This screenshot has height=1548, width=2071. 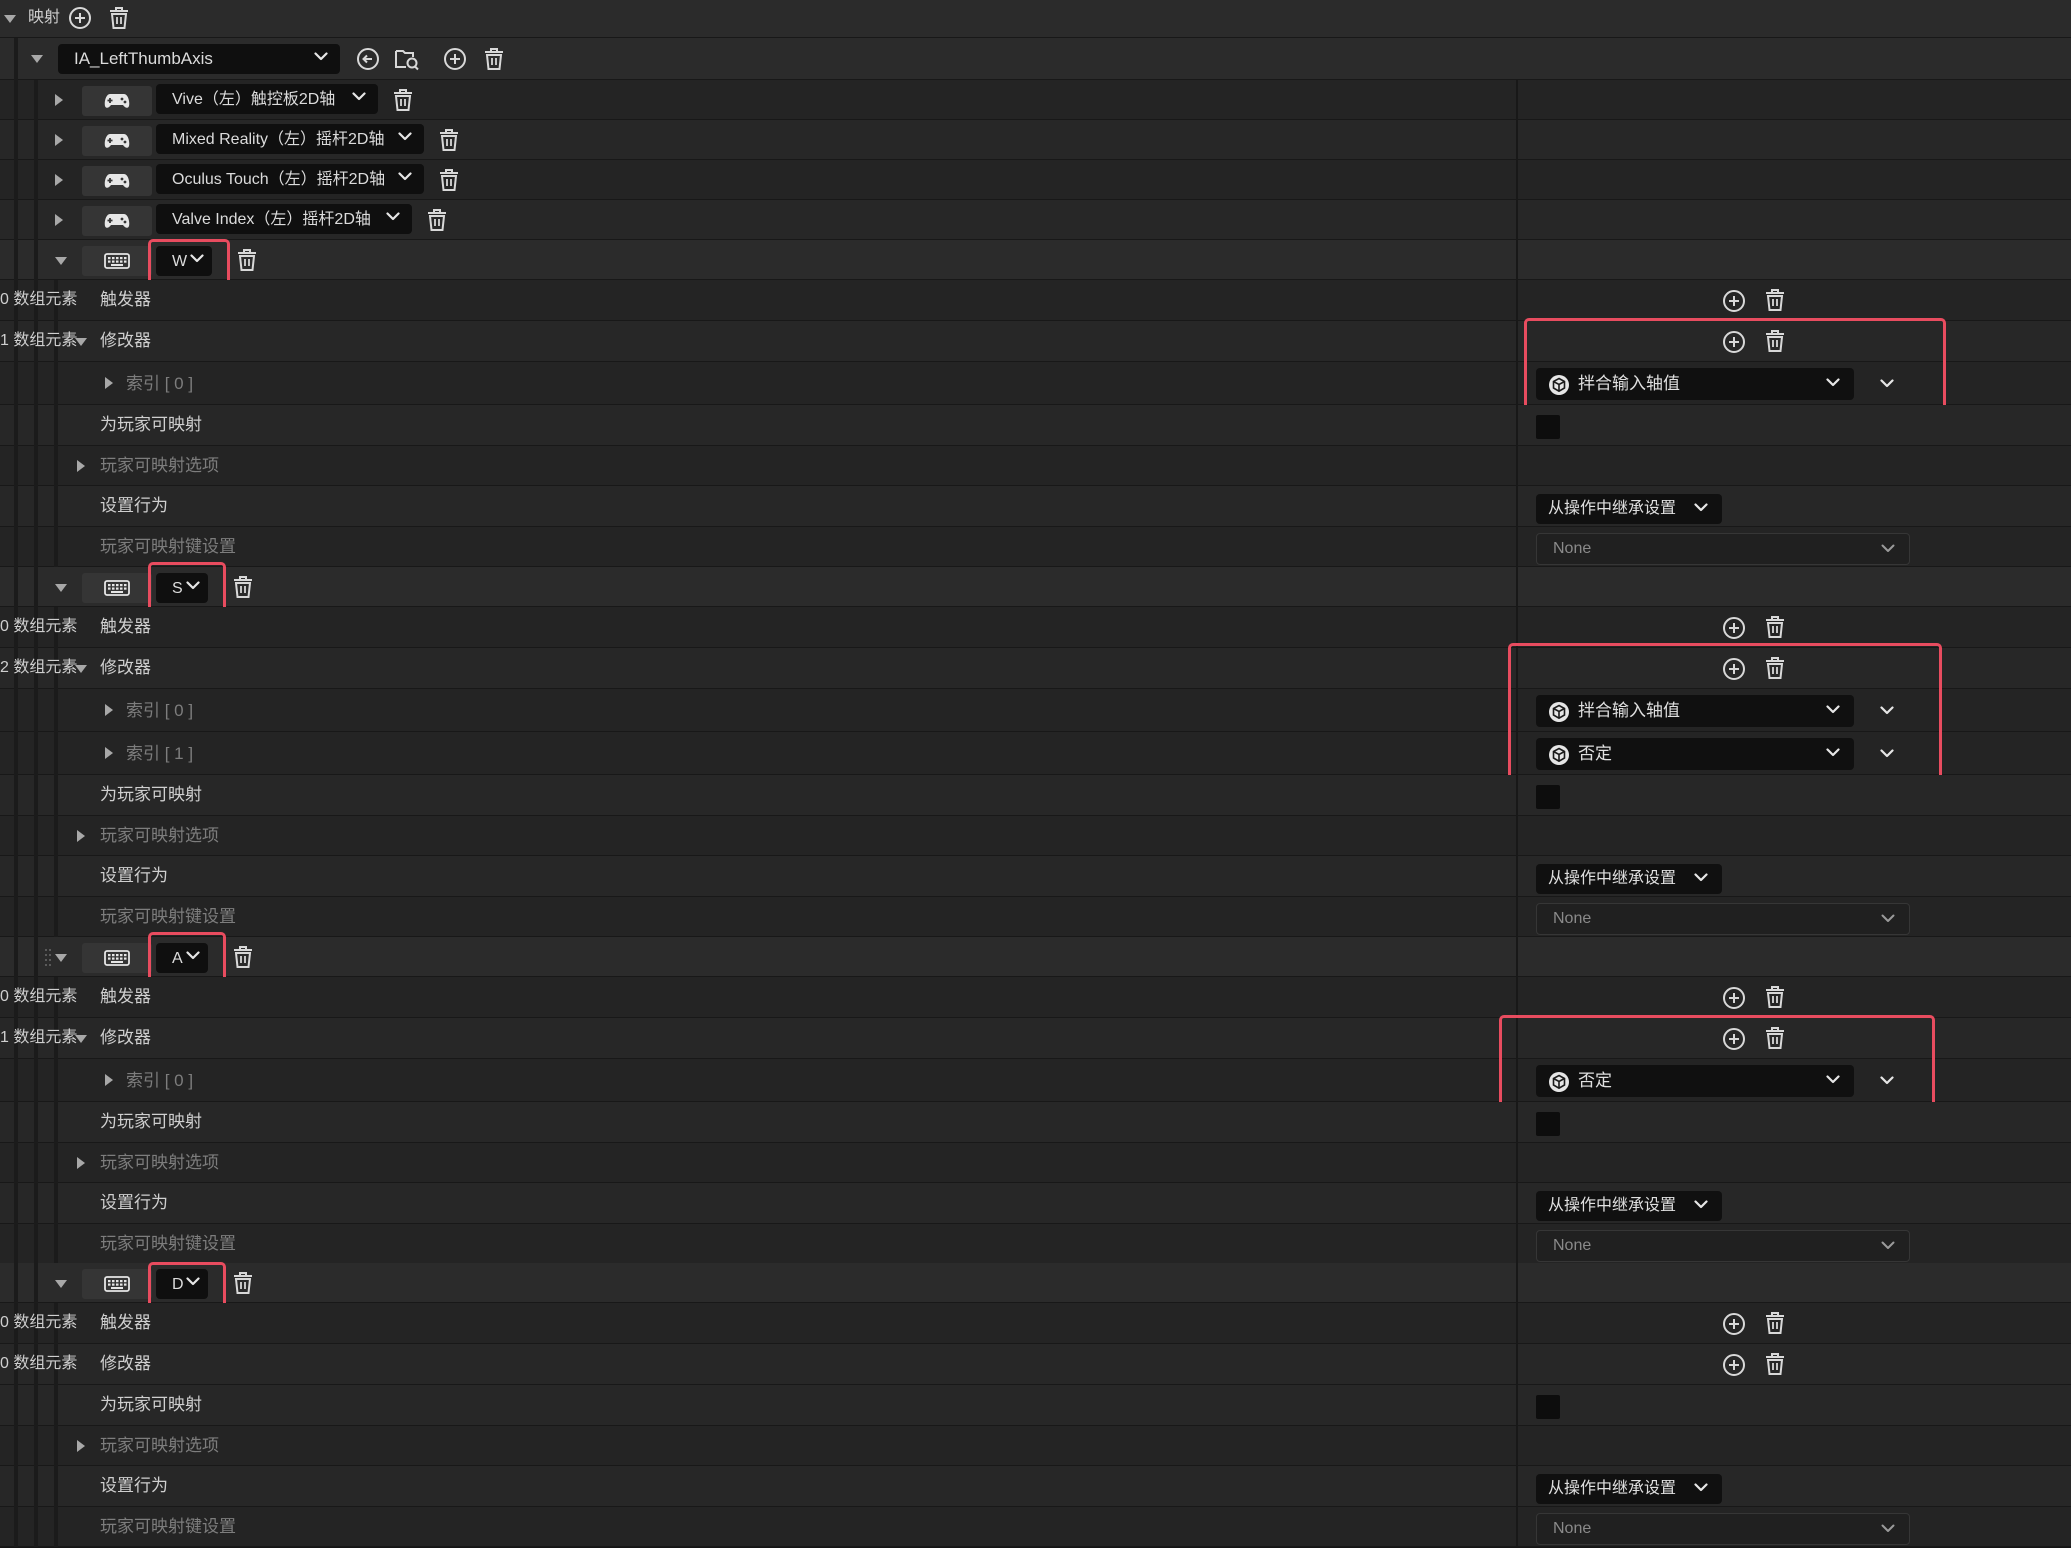 I want to click on key-name: W, so click(x=180, y=261).